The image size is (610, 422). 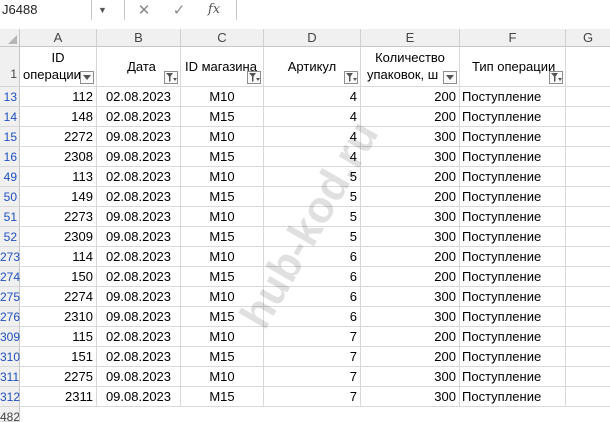 What do you see at coordinates (139, 67) in the screenshot?
I see `header-cell-date: Дата` at bounding box center [139, 67].